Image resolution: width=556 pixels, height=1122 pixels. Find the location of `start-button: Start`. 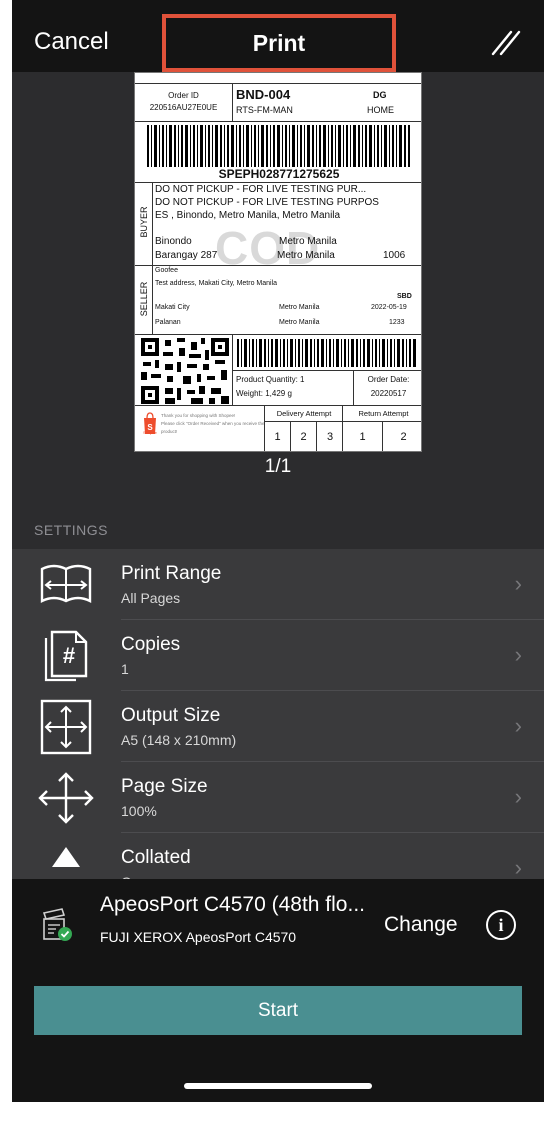

start-button: Start is located at coordinates (278, 1010).